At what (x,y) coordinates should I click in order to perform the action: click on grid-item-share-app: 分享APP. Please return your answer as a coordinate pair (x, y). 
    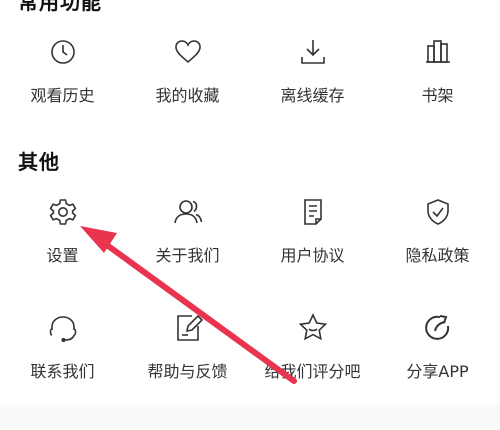
    Looking at the image, I should click on (437, 357).